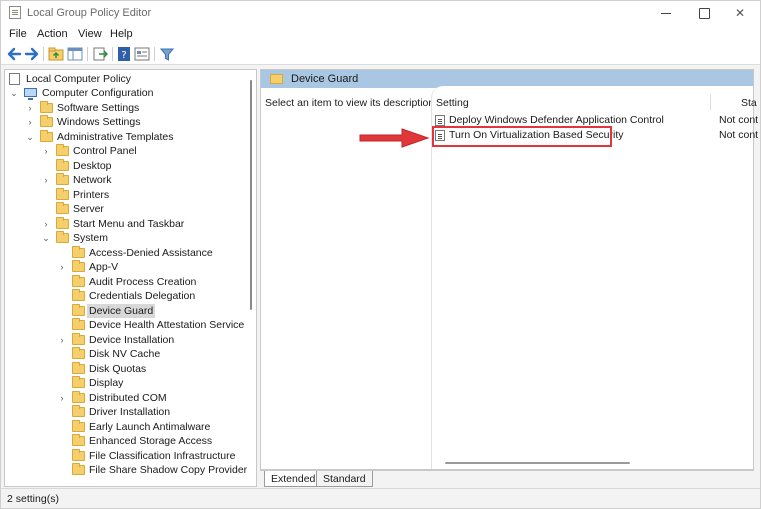 The width and height of the screenshot is (761, 509). Describe the element at coordinates (344, 479) in the screenshot. I see `tab-standard: Standard` at that location.